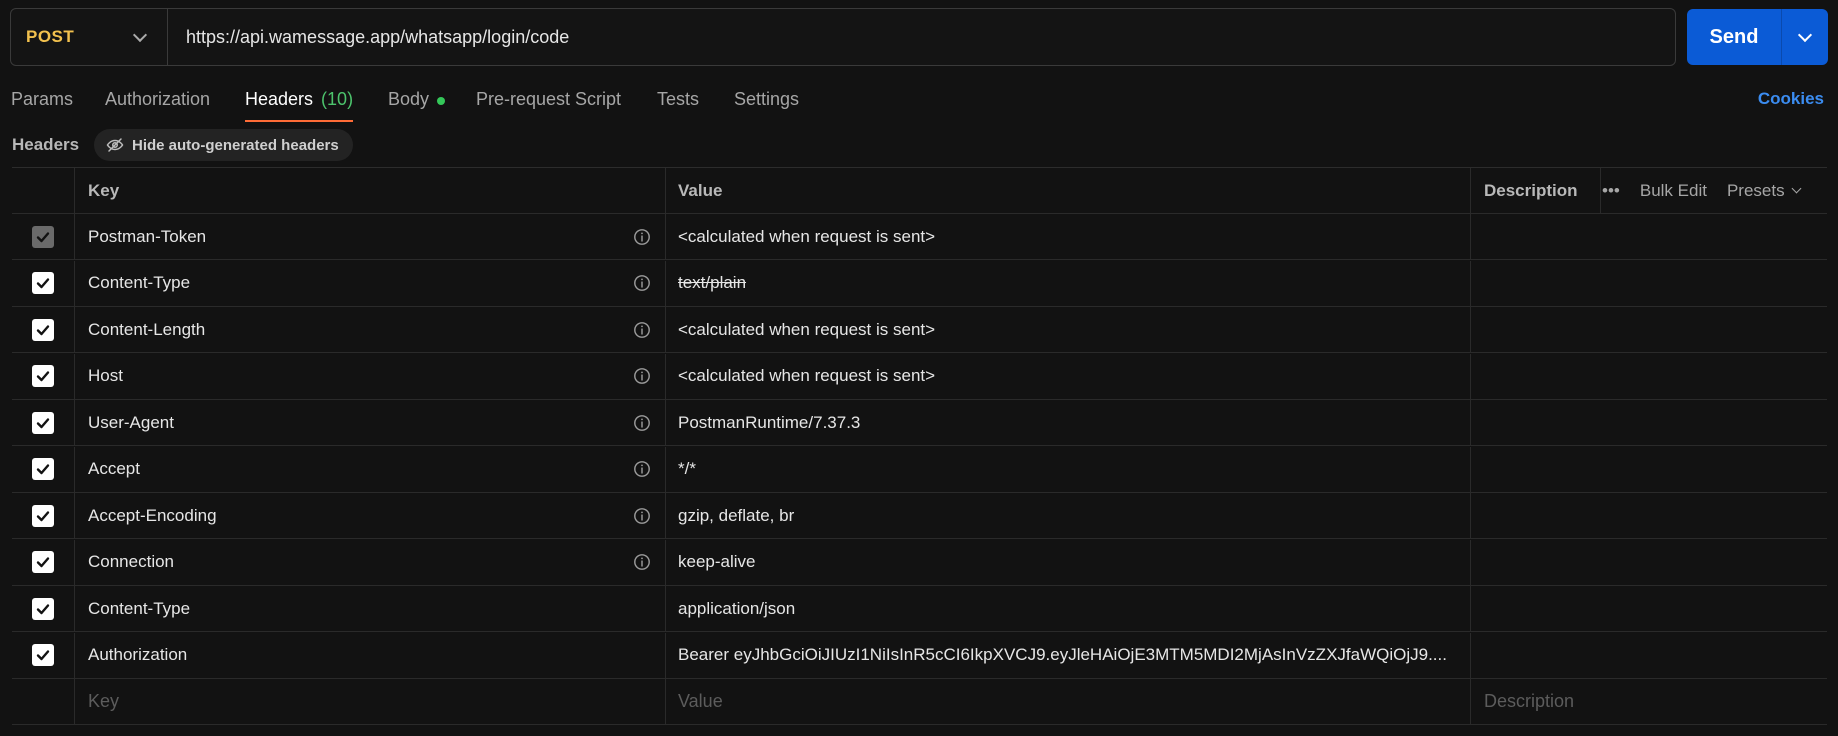  Describe the element at coordinates (1673, 191) in the screenshot. I see `bulk-edit-button: Bulk Edit` at that location.